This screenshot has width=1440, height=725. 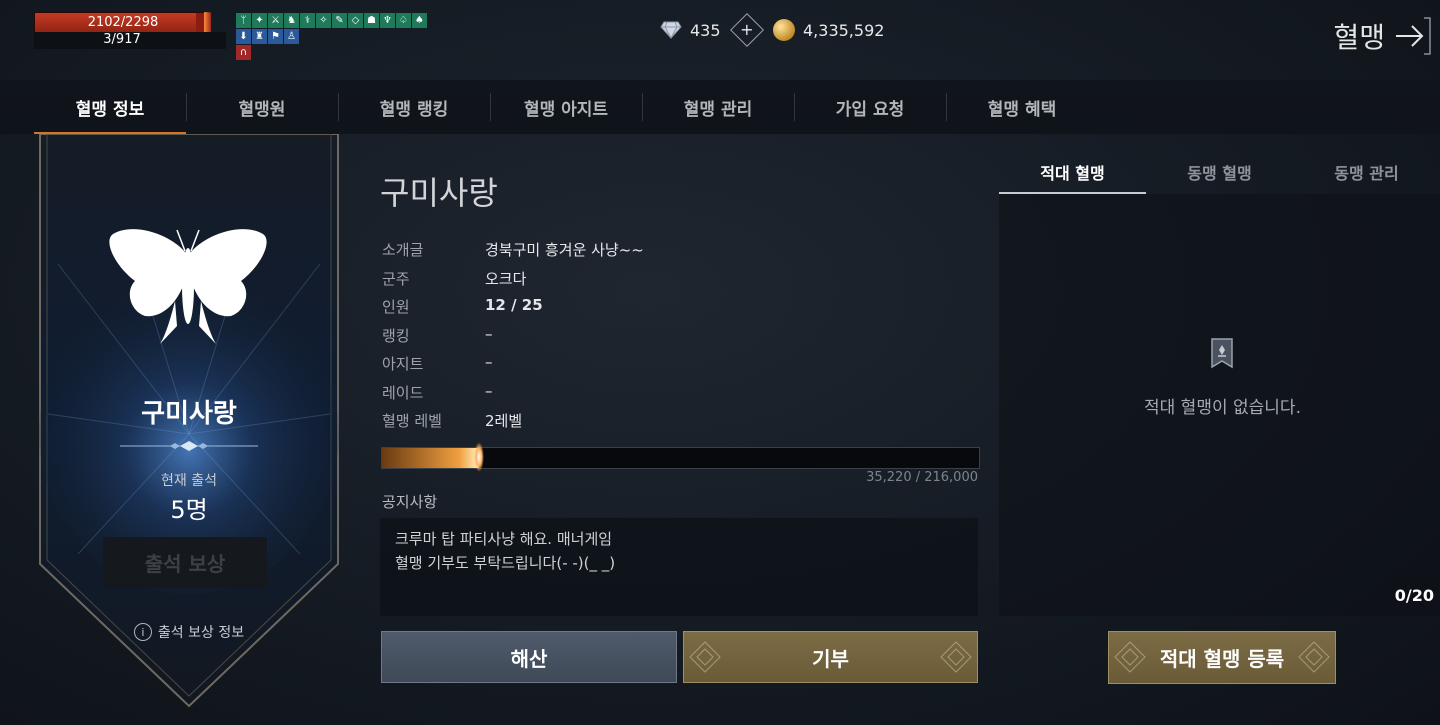 I want to click on add-diamond-button: +, so click(x=746, y=30).